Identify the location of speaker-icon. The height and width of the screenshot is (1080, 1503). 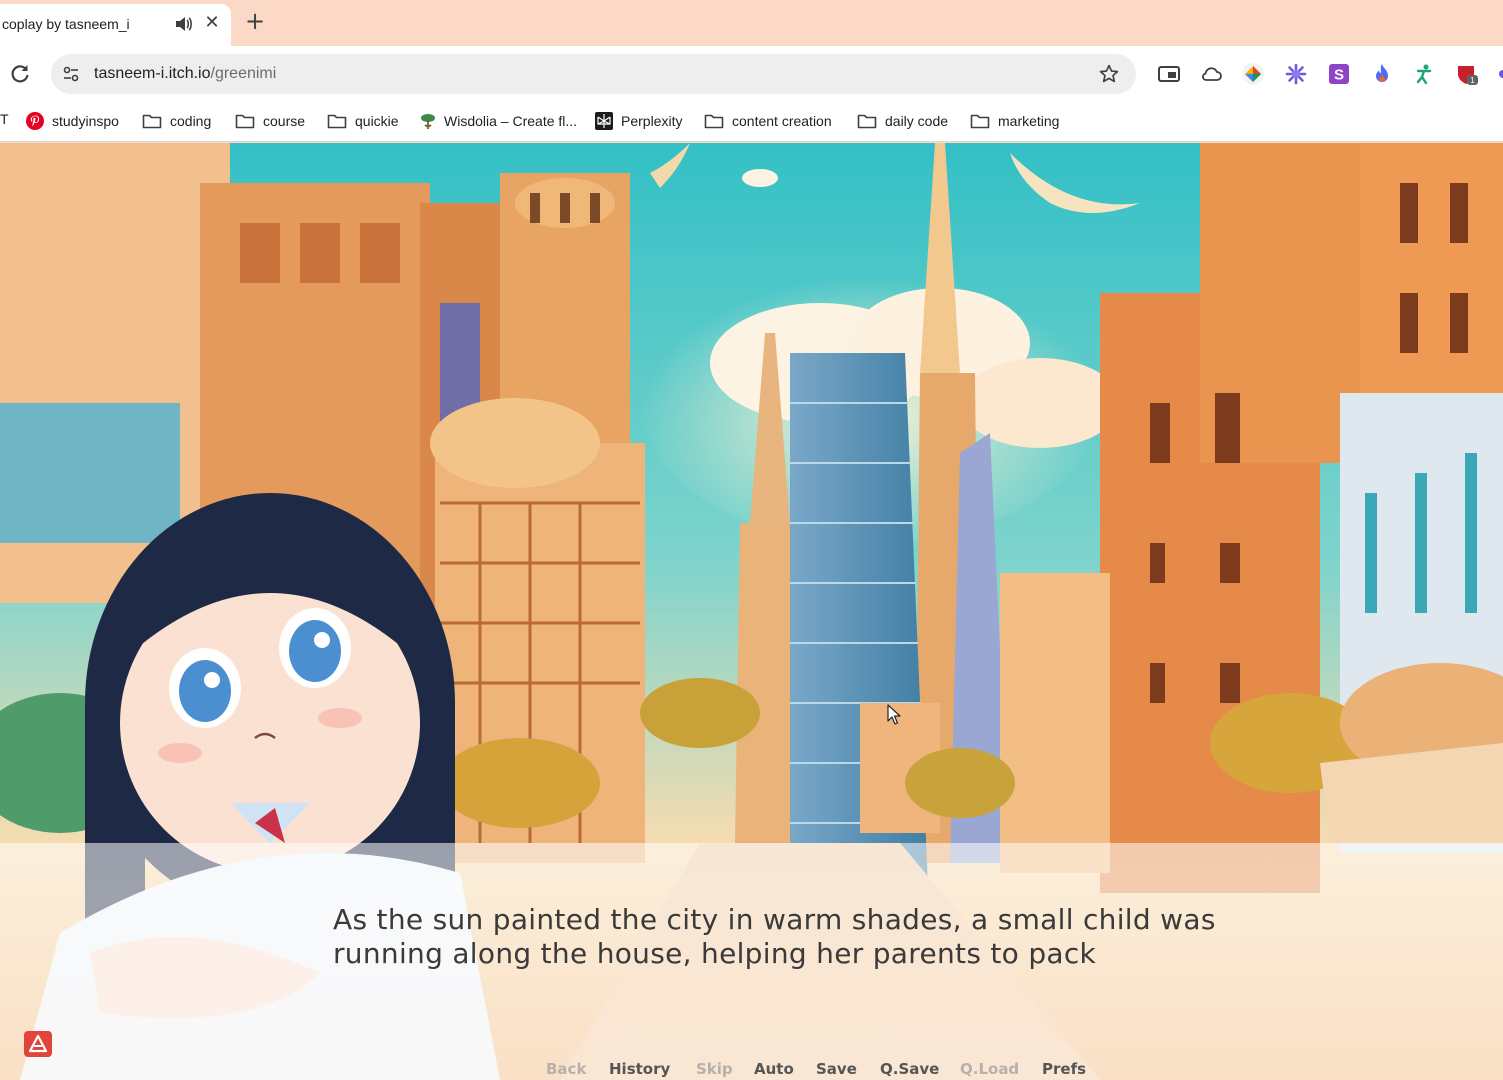
(183, 24).